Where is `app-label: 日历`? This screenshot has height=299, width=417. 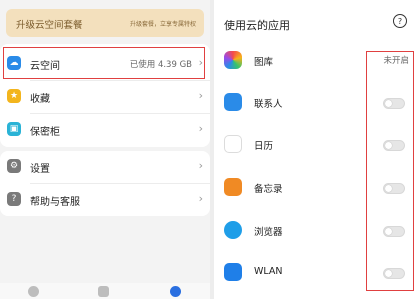
app-label: 日历 is located at coordinates (264, 146).